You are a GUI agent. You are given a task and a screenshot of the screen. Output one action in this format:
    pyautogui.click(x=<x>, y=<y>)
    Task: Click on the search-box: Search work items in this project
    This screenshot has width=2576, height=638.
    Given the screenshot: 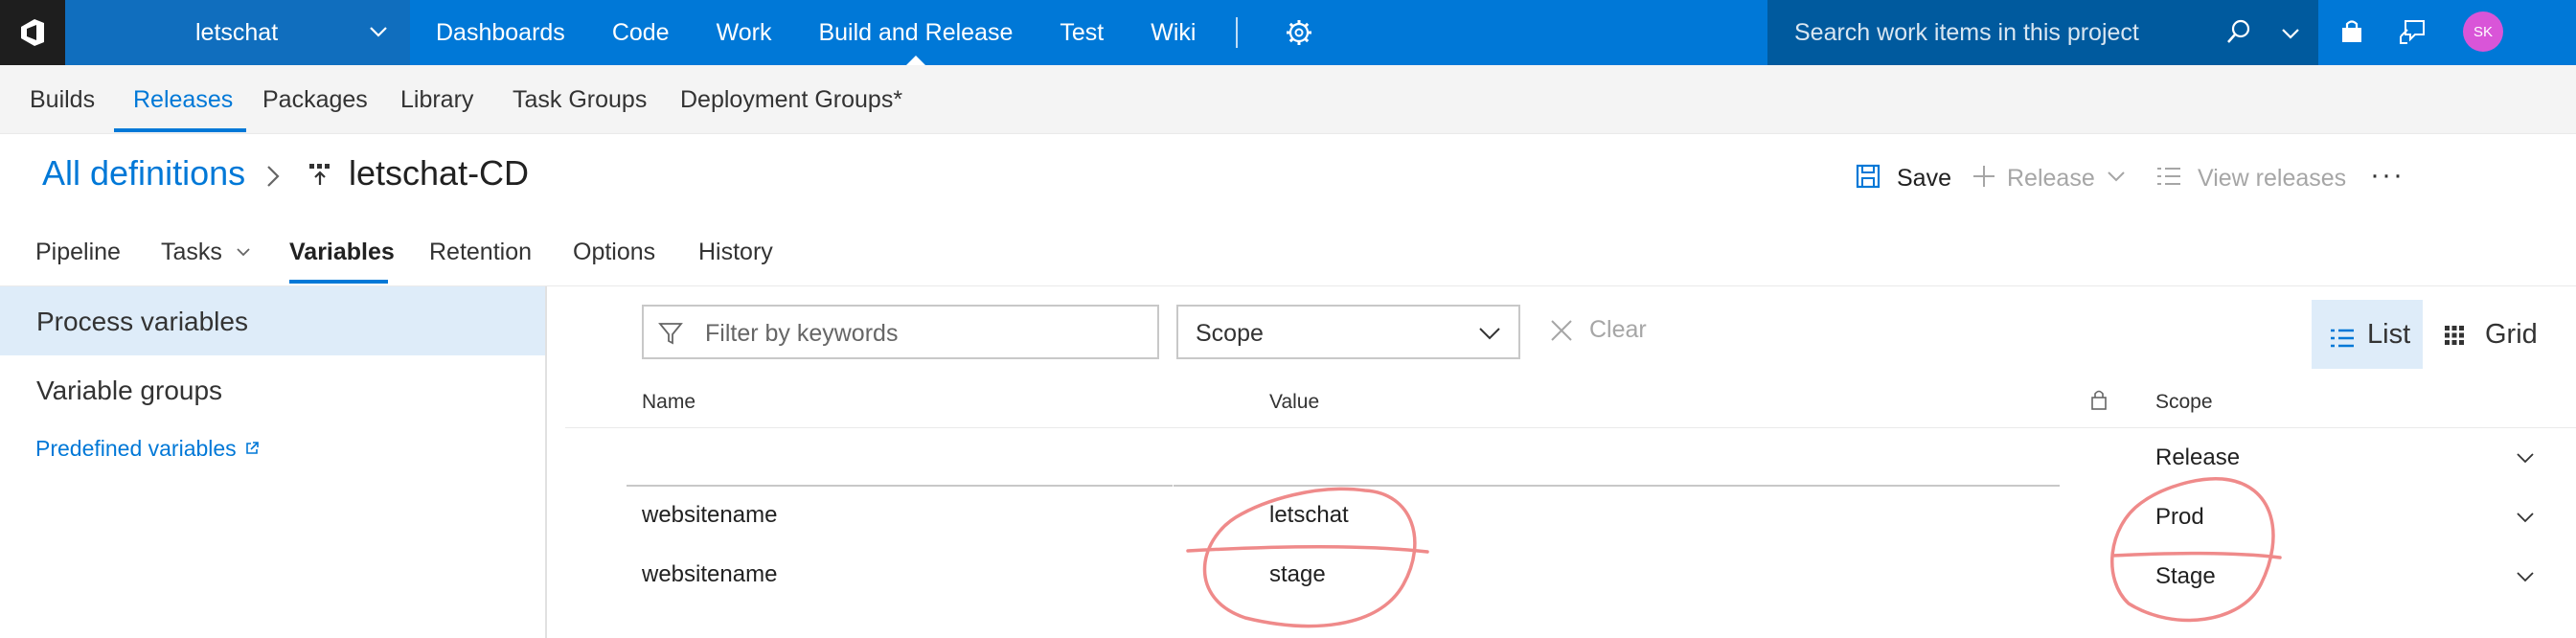 What is the action you would take?
    pyautogui.click(x=2042, y=32)
    